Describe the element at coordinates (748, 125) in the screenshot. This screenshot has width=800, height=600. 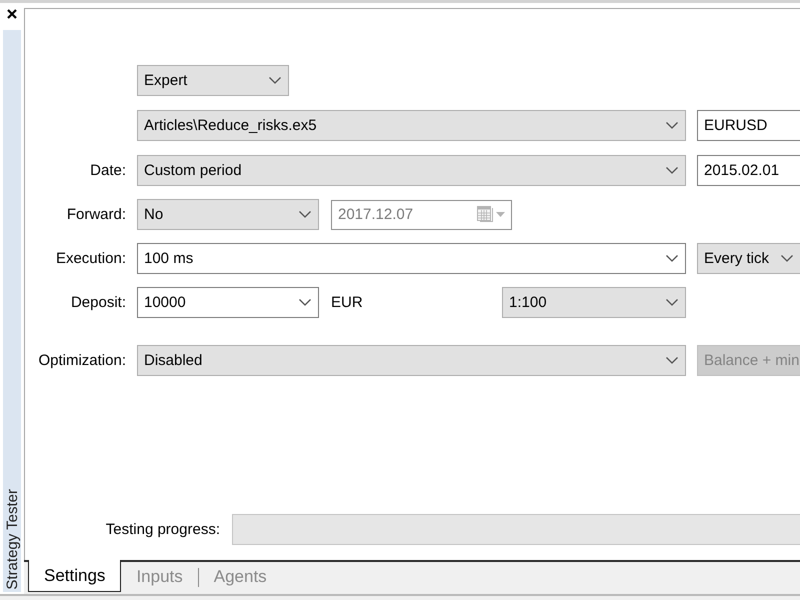
I see `symbol-field: EURUSD` at that location.